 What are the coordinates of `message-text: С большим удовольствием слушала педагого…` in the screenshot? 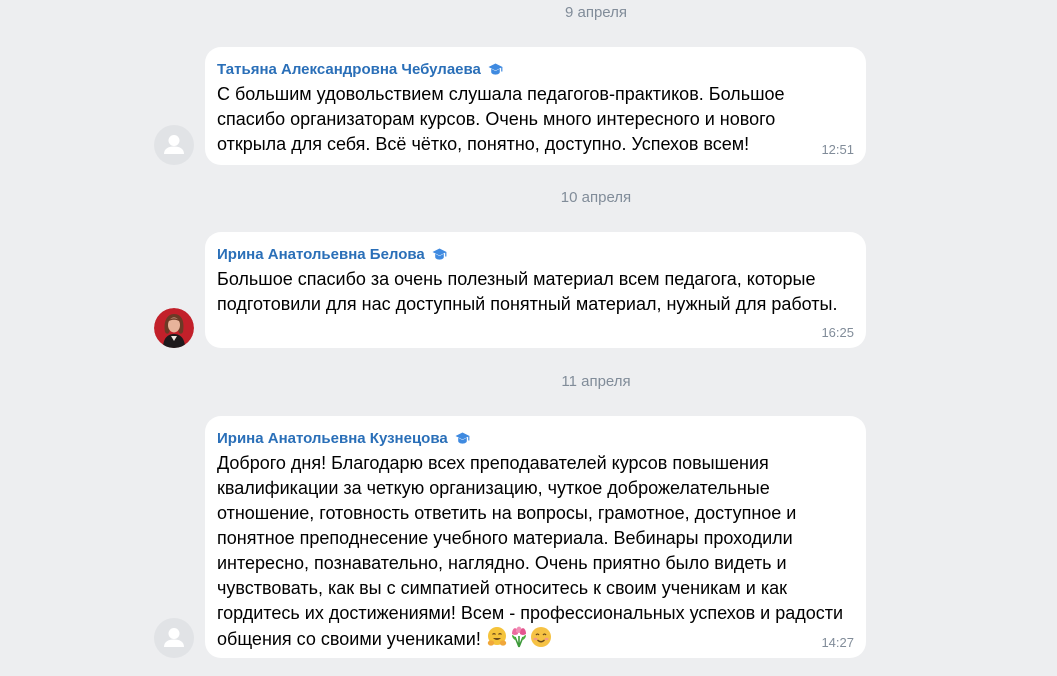 It's located at (501, 119).